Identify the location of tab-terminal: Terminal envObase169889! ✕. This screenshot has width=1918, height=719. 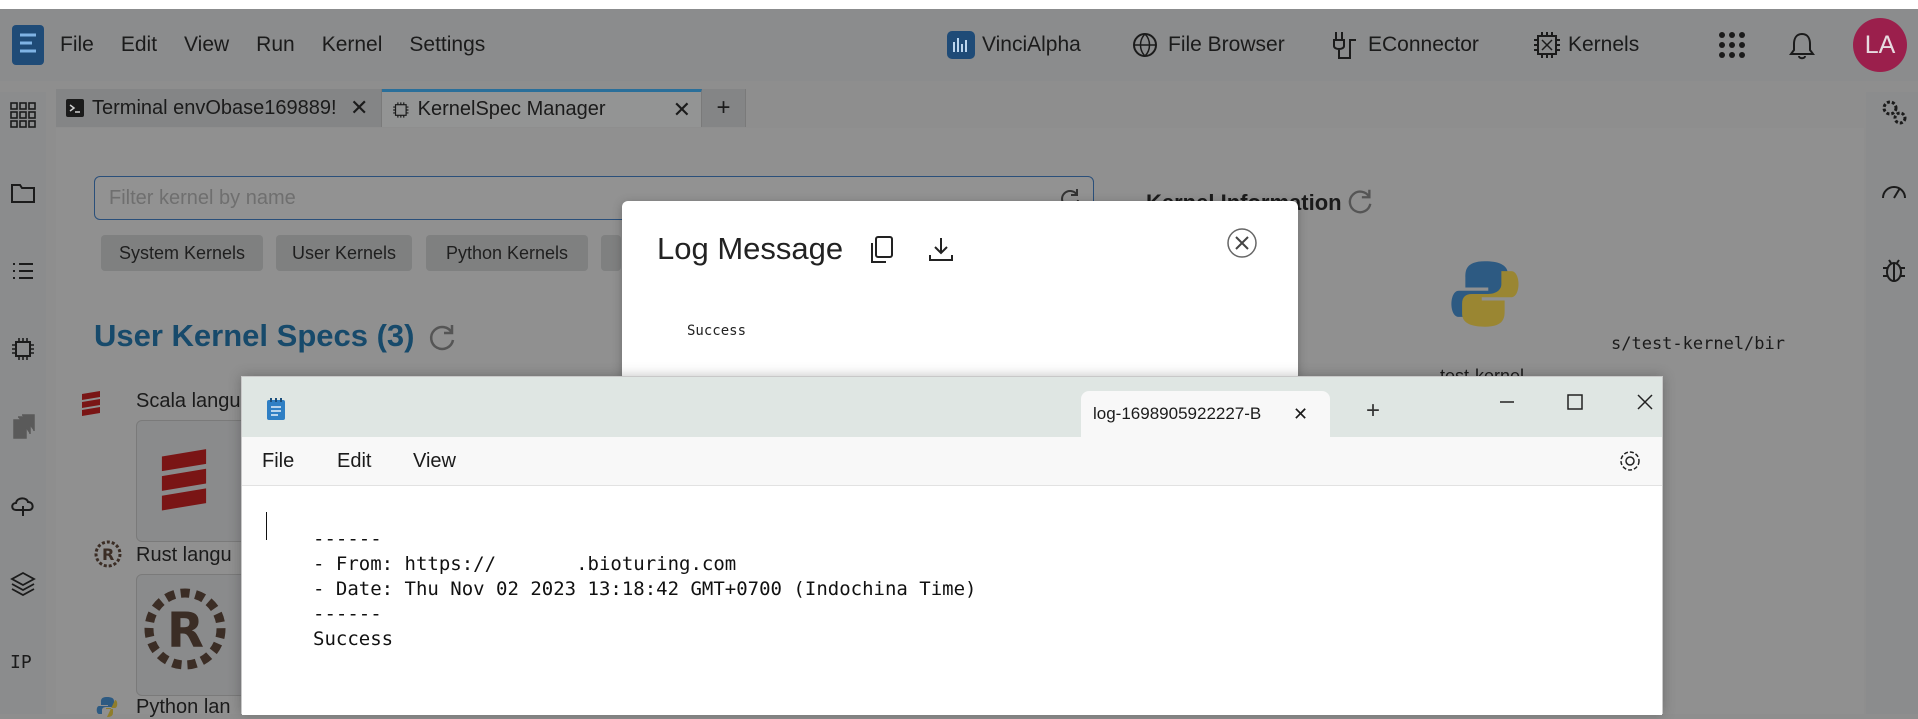
(219, 108).